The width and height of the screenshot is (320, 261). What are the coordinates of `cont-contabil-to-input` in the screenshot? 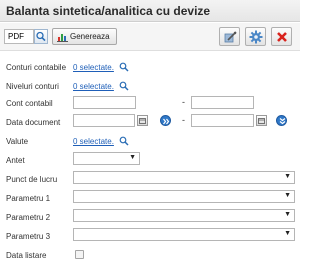 It's located at (222, 102).